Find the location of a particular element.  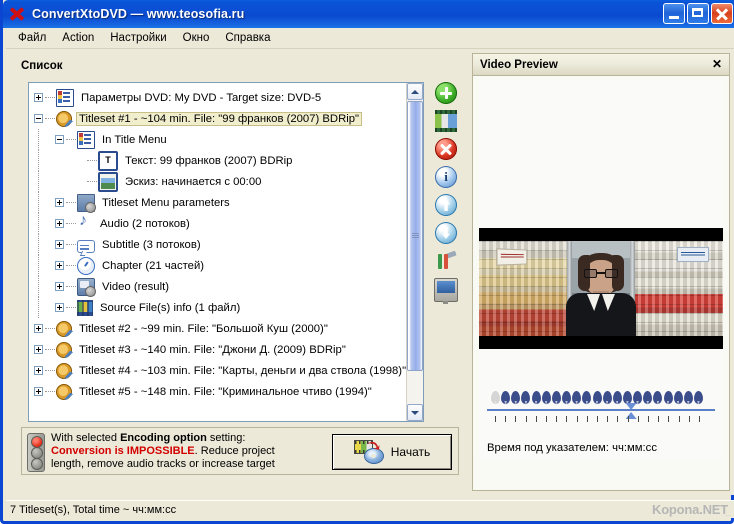

status-text: 7 Titleset(s), Total time ~ чч:мм:cc is located at coordinates (93, 509).